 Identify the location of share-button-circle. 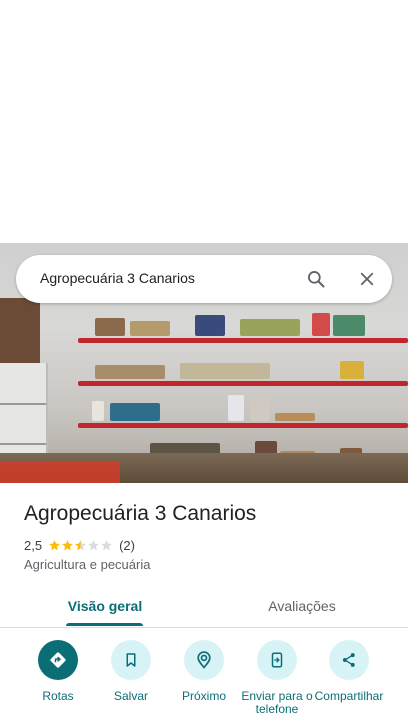
(349, 660).